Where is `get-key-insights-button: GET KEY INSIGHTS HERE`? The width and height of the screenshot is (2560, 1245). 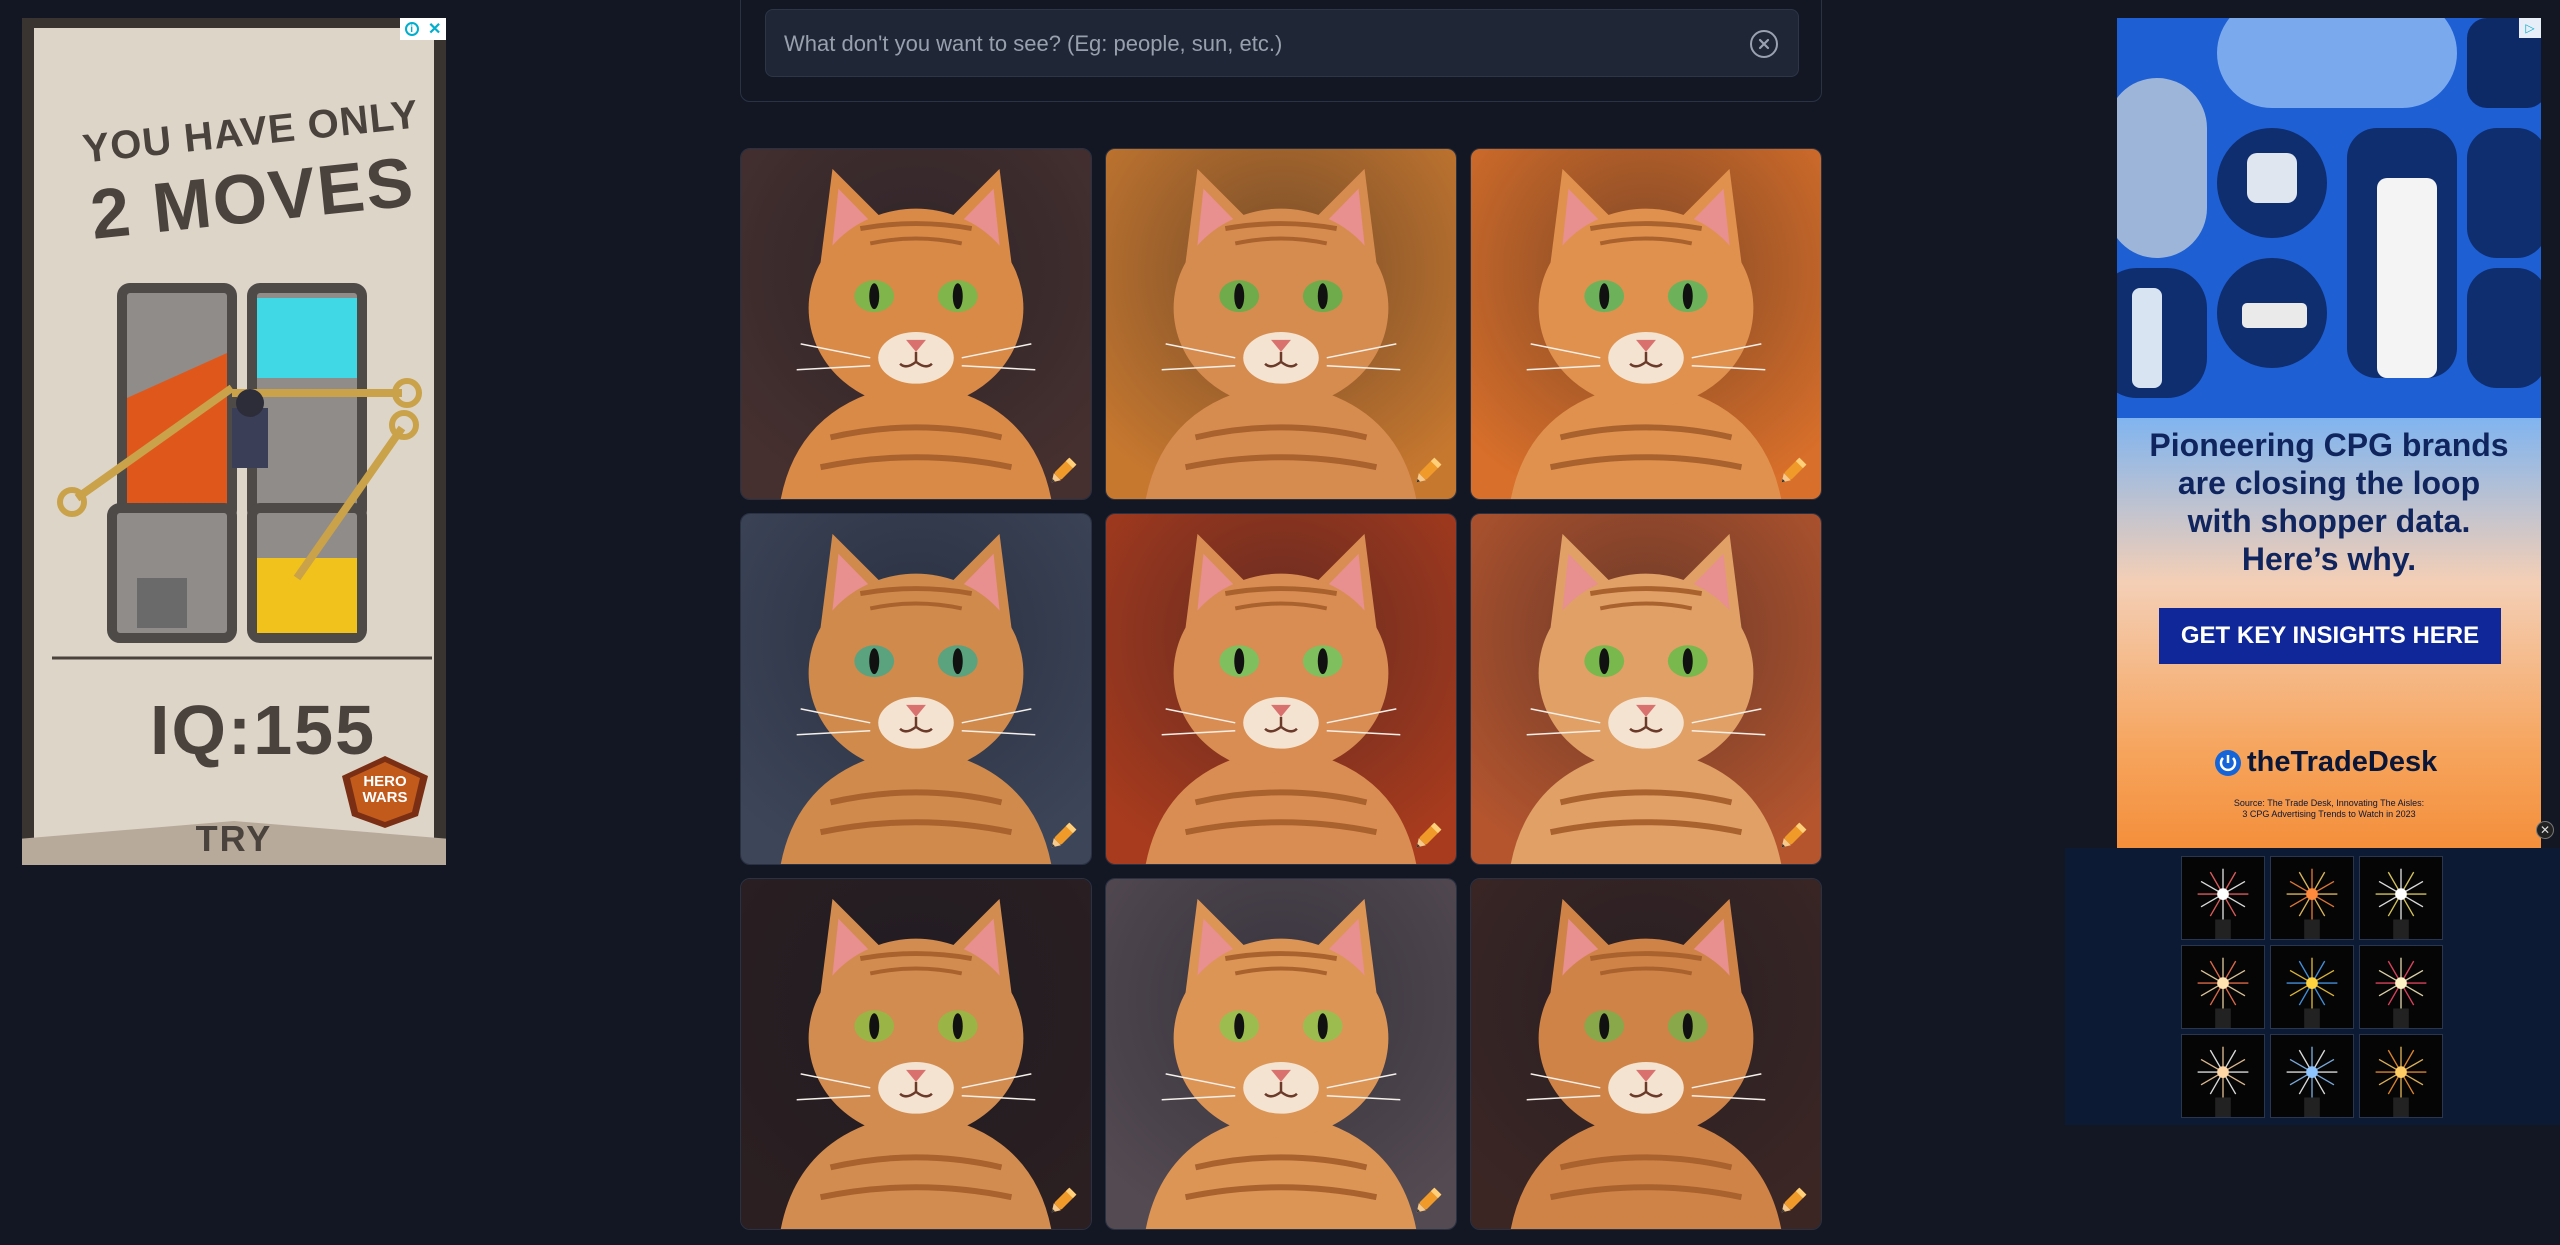 get-key-insights-button: GET KEY INSIGHTS HERE is located at coordinates (2330, 636).